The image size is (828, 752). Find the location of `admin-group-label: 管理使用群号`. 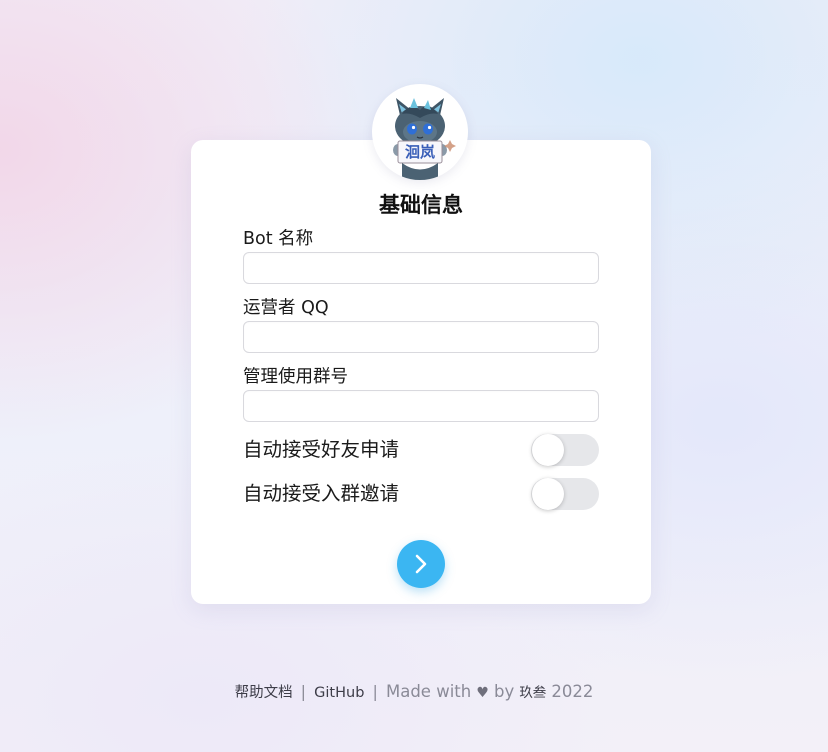

admin-group-label: 管理使用群号 is located at coordinates (295, 377).